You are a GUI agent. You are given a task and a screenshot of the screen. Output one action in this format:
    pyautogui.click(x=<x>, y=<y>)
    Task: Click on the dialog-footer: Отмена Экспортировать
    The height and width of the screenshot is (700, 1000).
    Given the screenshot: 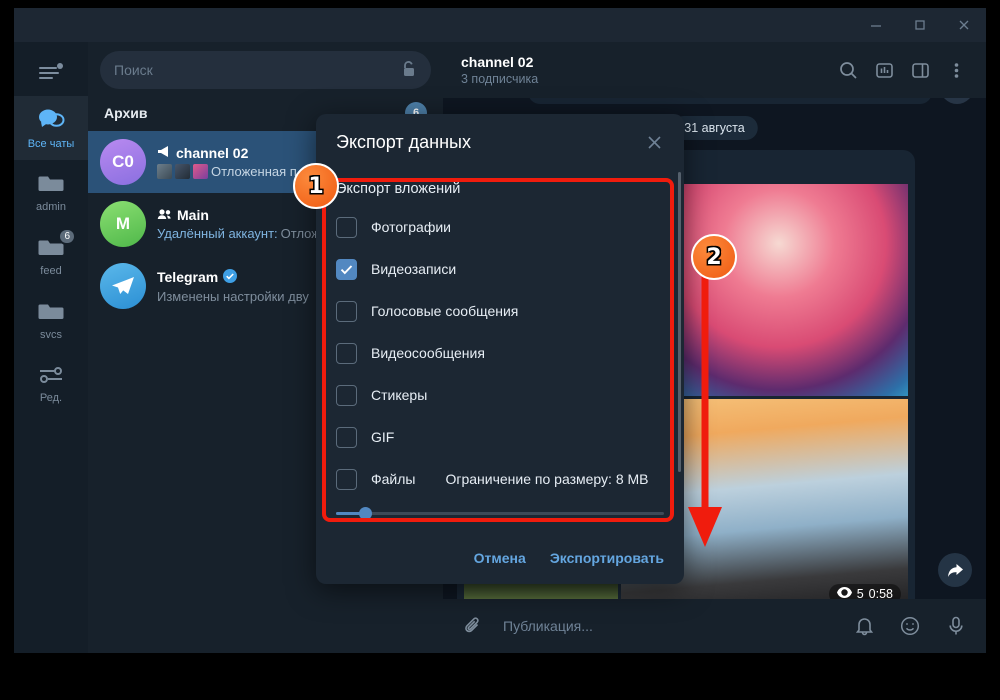 What is the action you would take?
    pyautogui.click(x=500, y=558)
    